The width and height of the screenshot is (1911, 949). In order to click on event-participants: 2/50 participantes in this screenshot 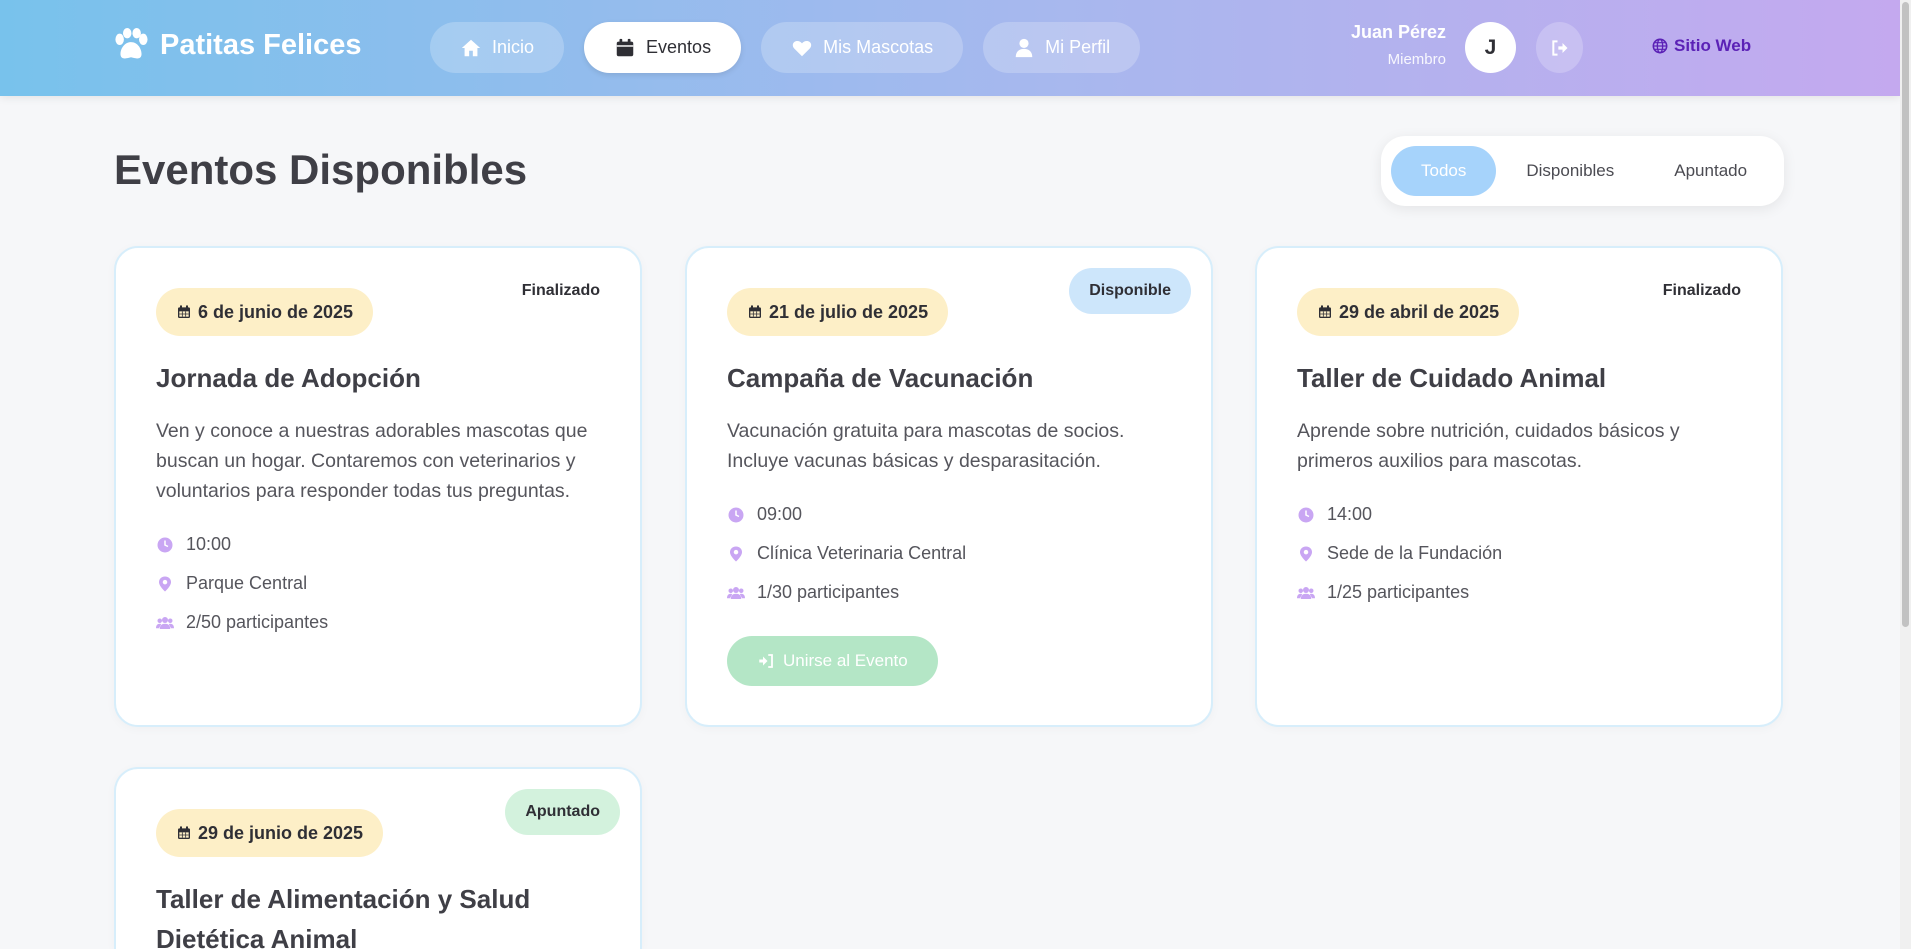, I will do `click(242, 622)`.